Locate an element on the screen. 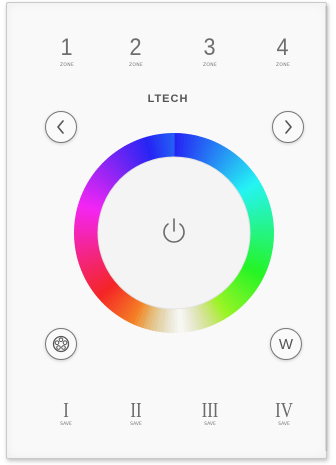  zone-number: 1 is located at coordinates (67, 47).